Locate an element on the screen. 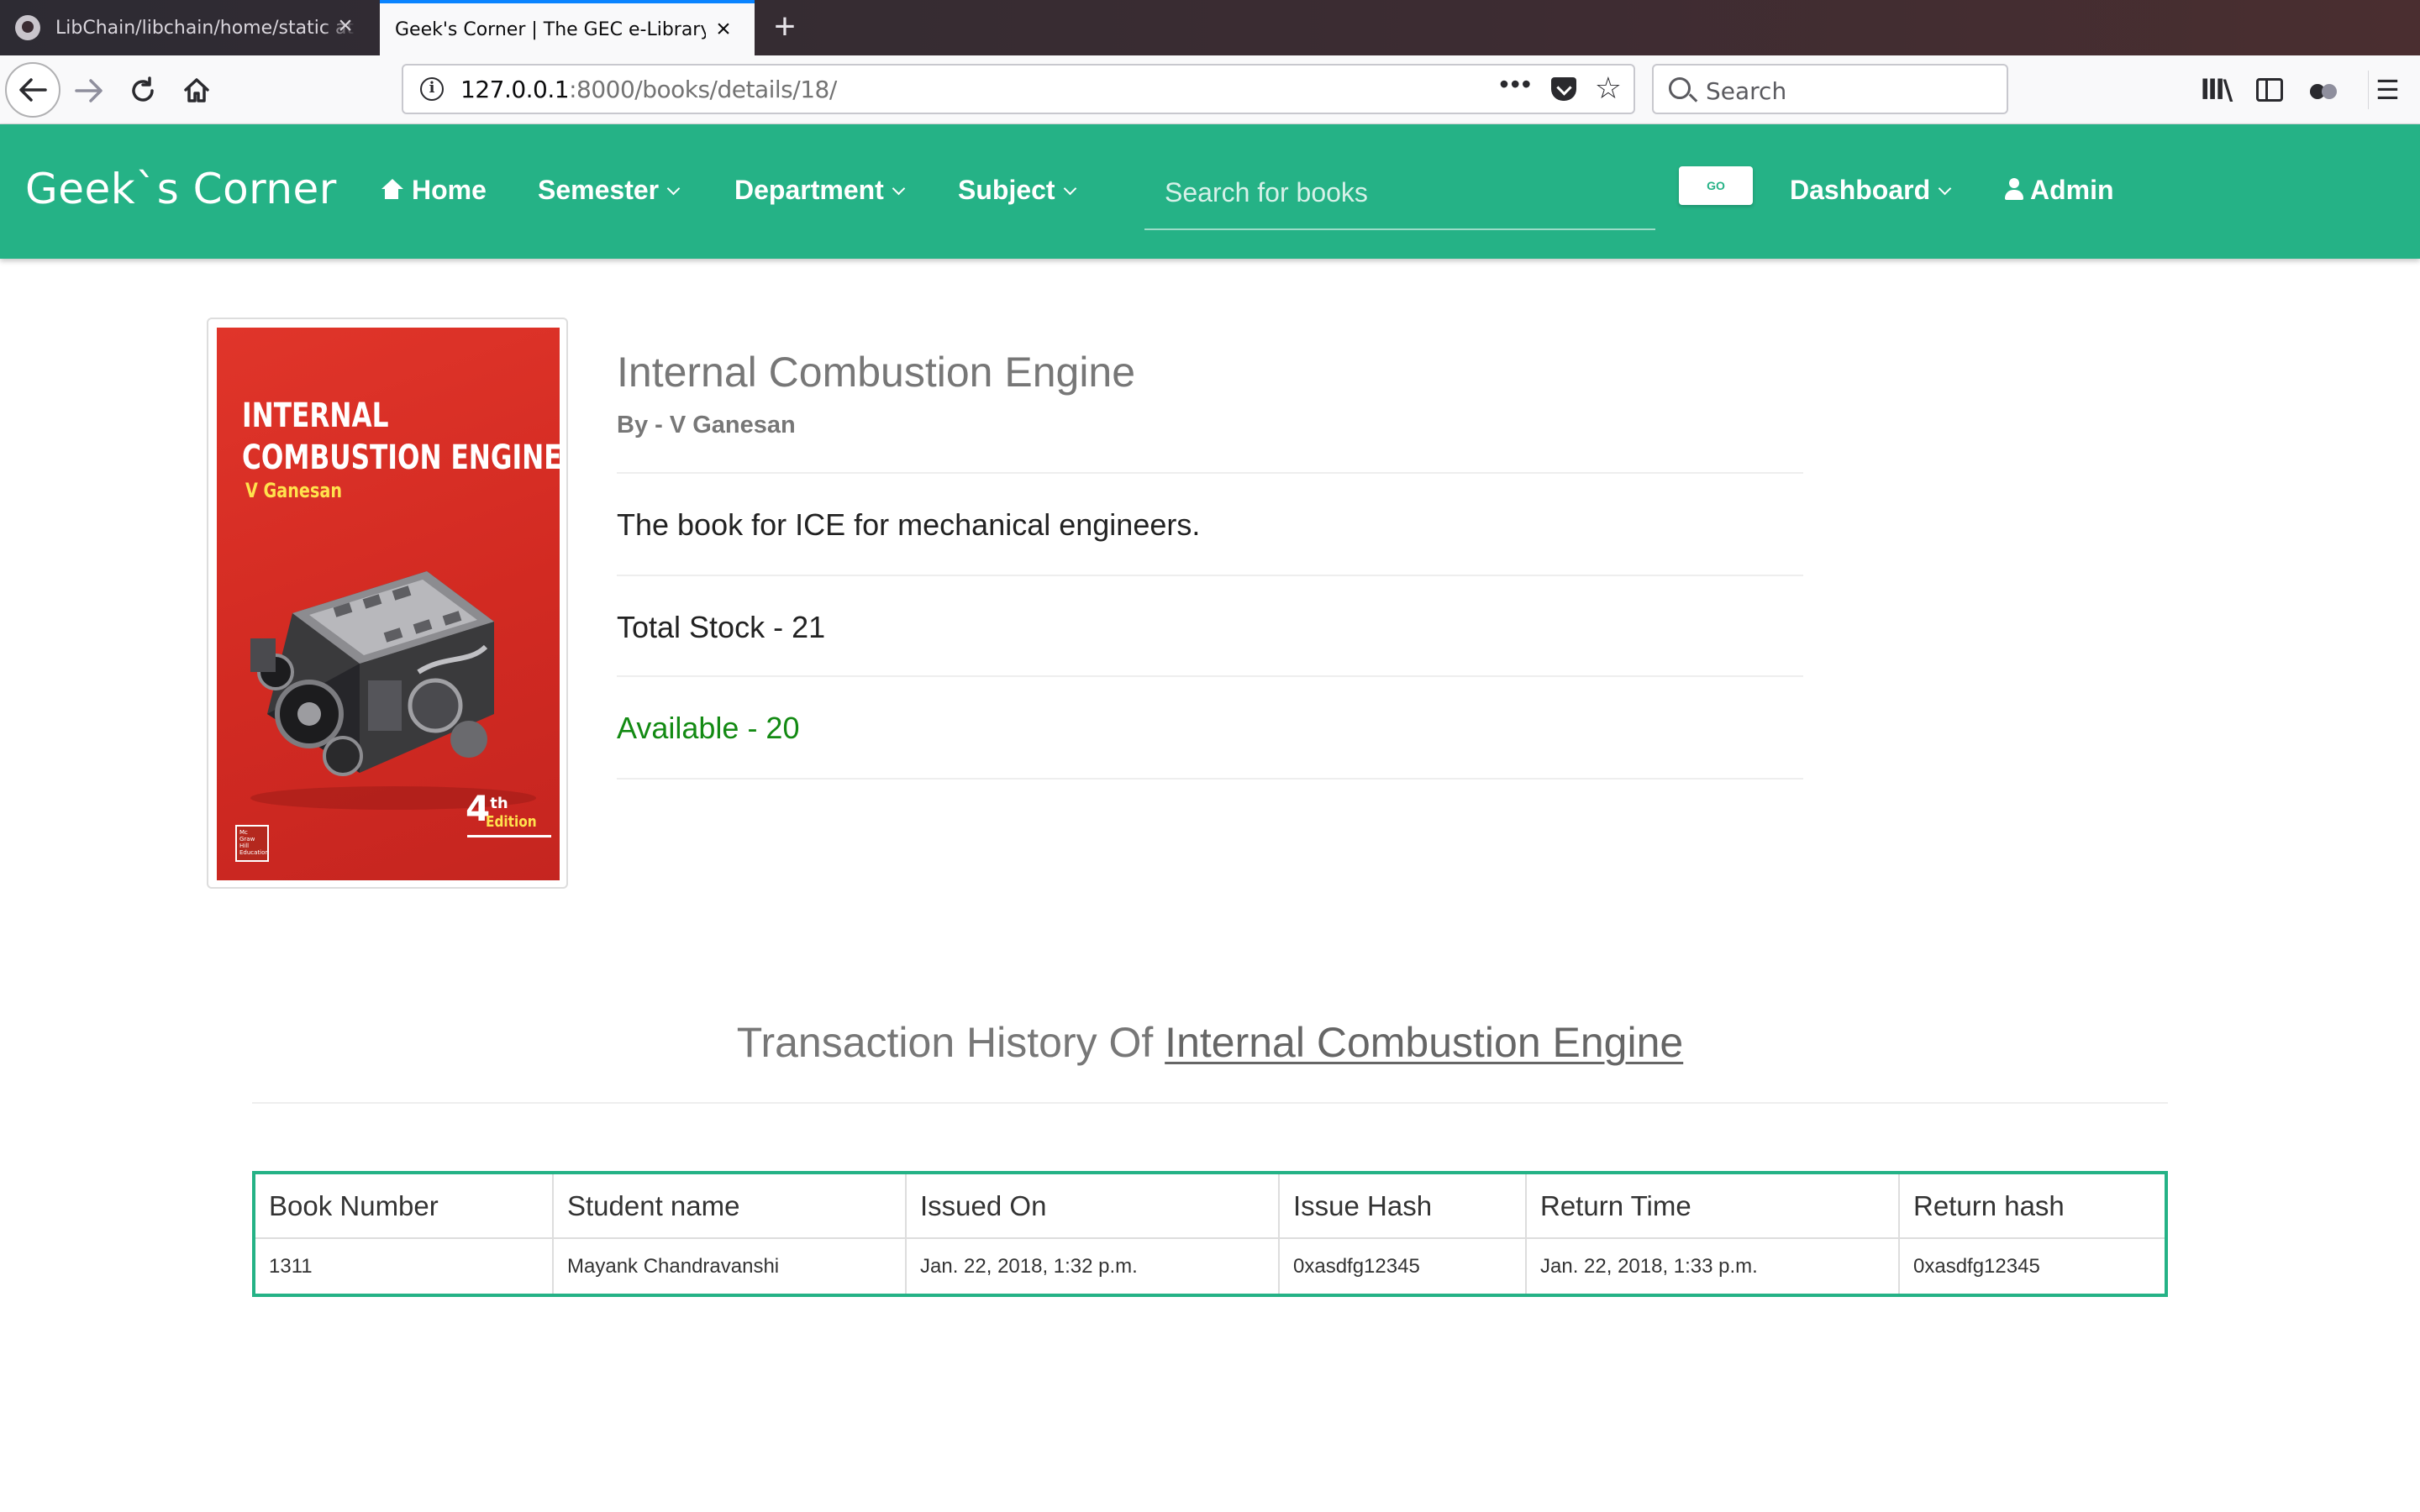 This screenshot has height=1512, width=2420. search-placeholder: Search is located at coordinates (1746, 91).